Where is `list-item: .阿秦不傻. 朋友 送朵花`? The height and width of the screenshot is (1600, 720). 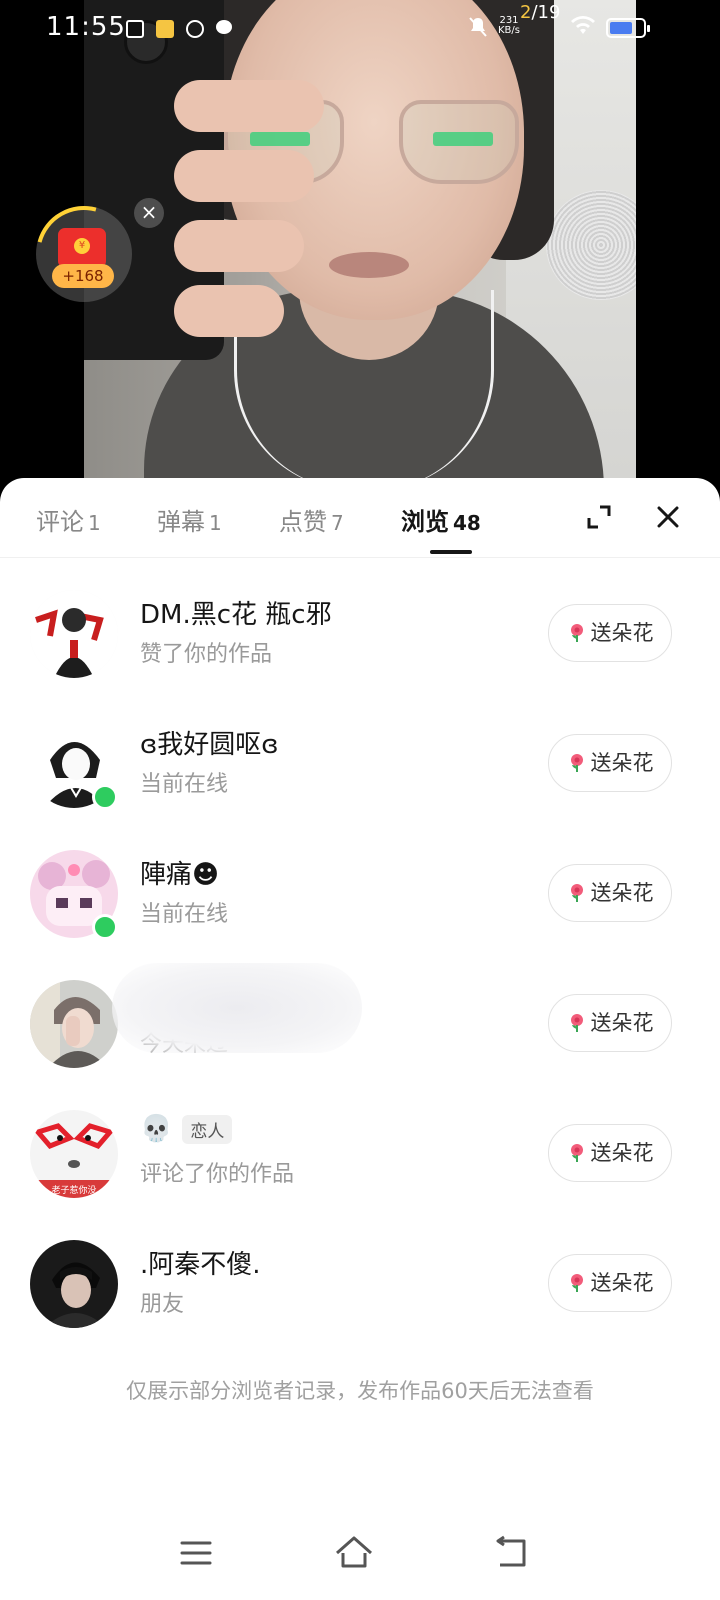 list-item: .阿秦不傻. 朋友 送朵花 is located at coordinates (360, 1283).